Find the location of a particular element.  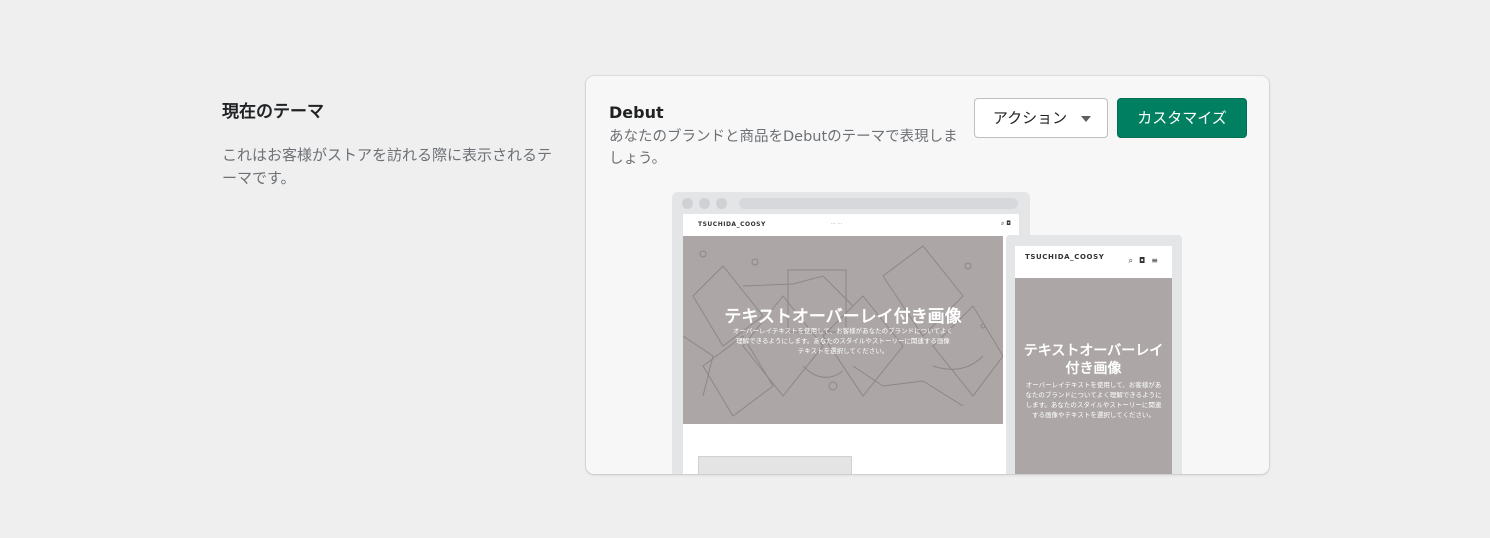

desktop-hero-title: テキストオーバーレイ付き画像 is located at coordinates (843, 317).